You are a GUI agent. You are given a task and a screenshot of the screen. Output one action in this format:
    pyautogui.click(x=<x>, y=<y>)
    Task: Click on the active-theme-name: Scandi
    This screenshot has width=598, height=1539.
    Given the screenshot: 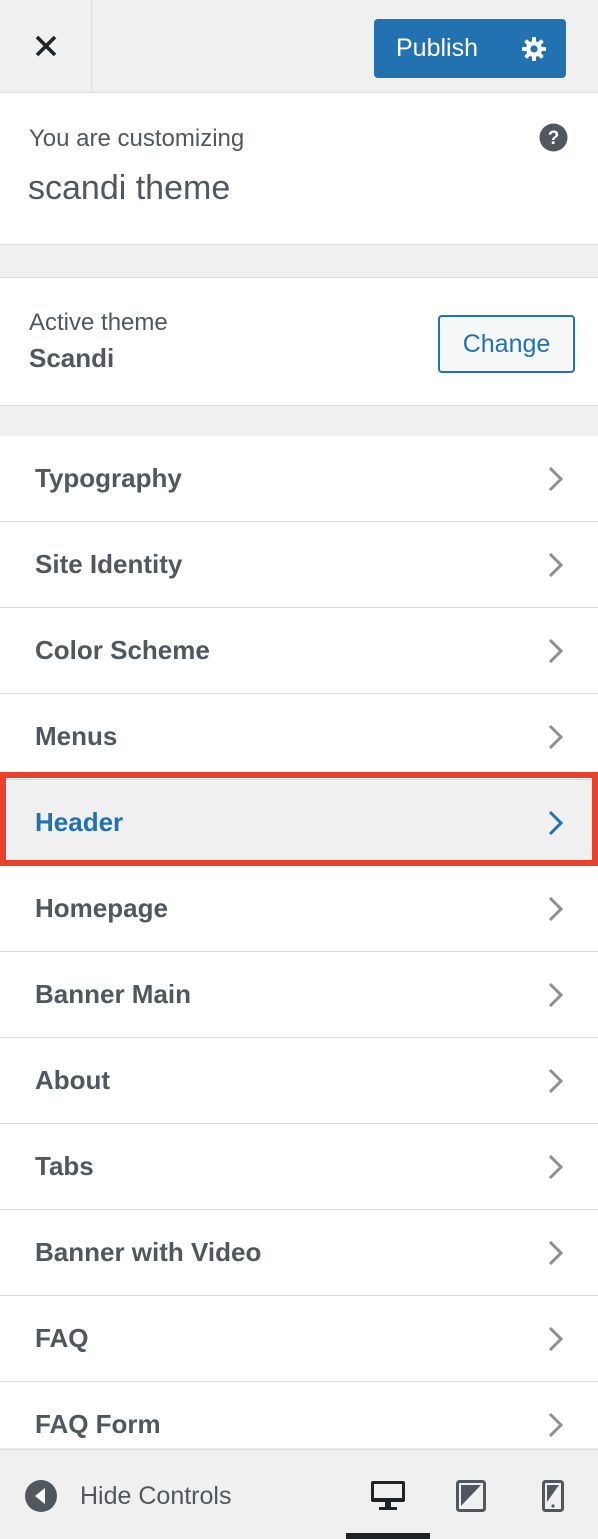 What is the action you would take?
    pyautogui.click(x=72, y=358)
    